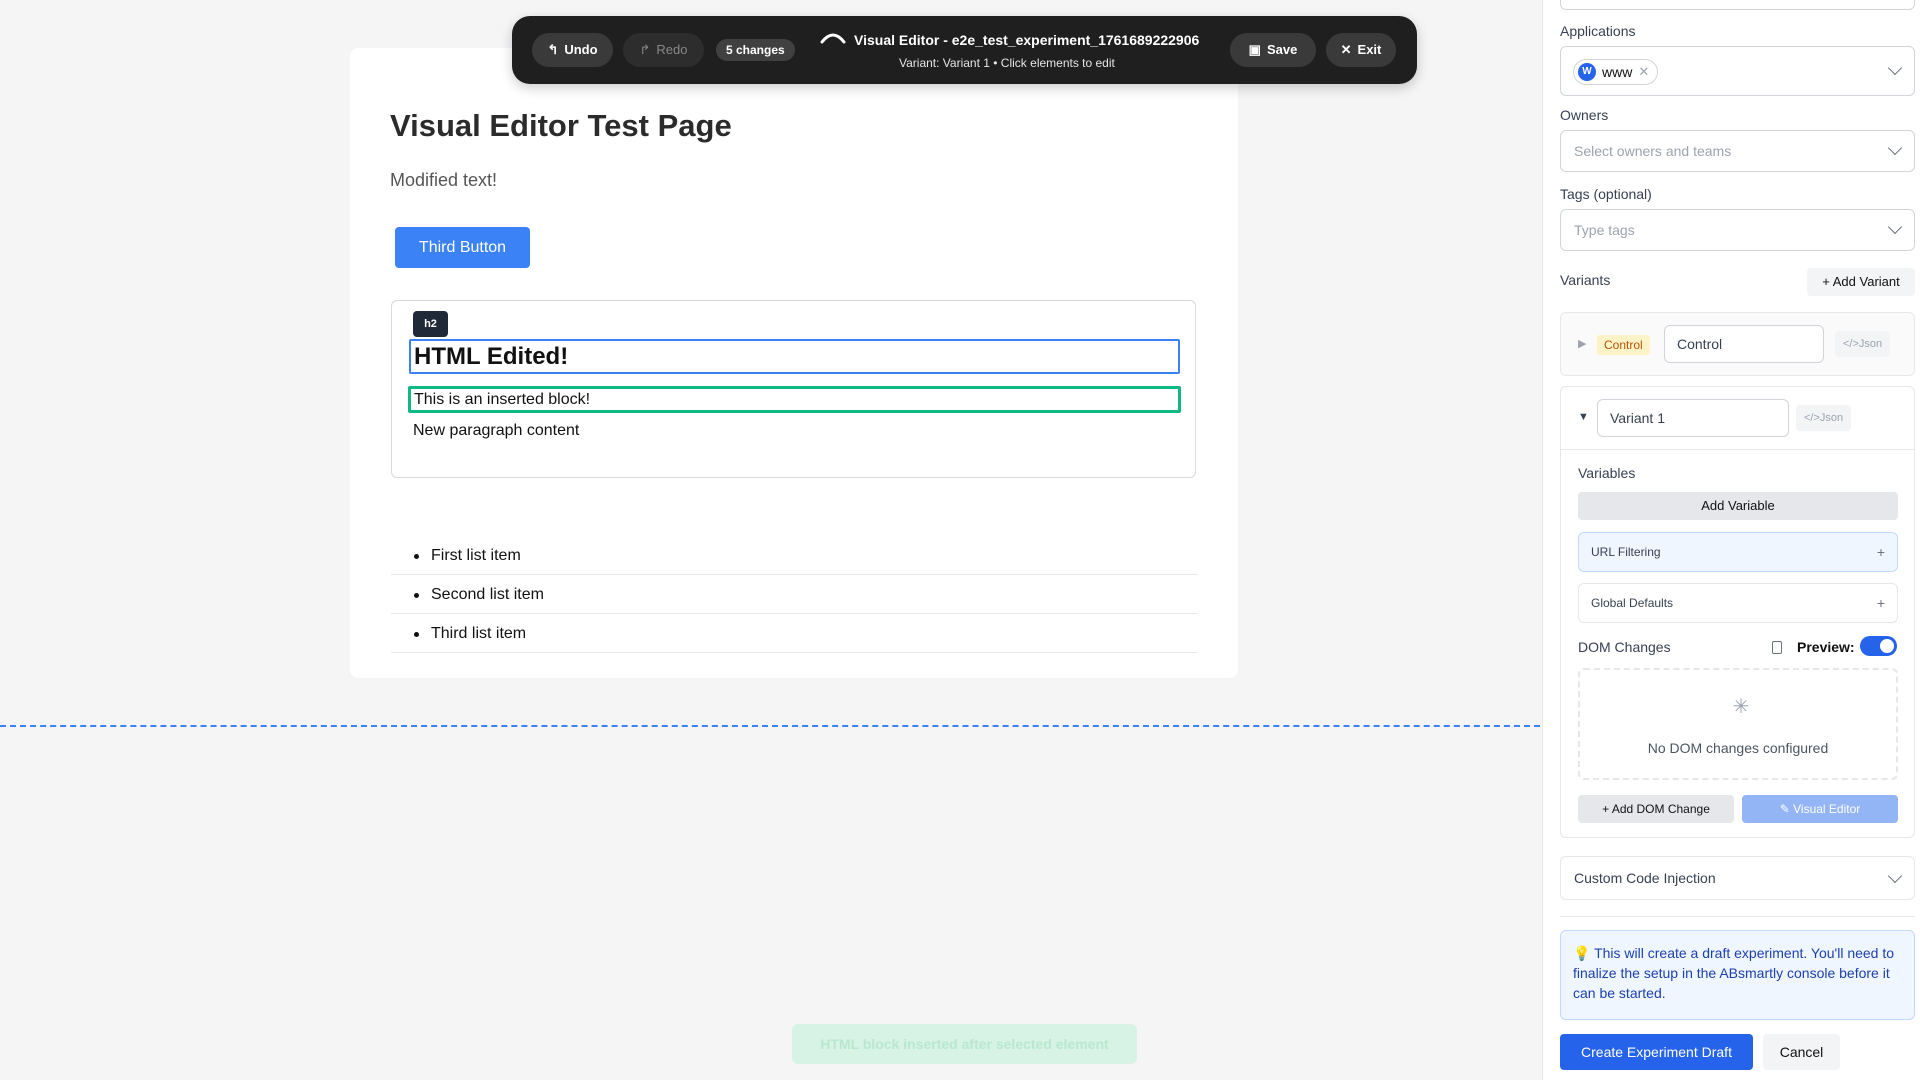 The width and height of the screenshot is (1920, 1080). Describe the element at coordinates (1623, 345) in the screenshot. I see `control-badge: Control` at that location.